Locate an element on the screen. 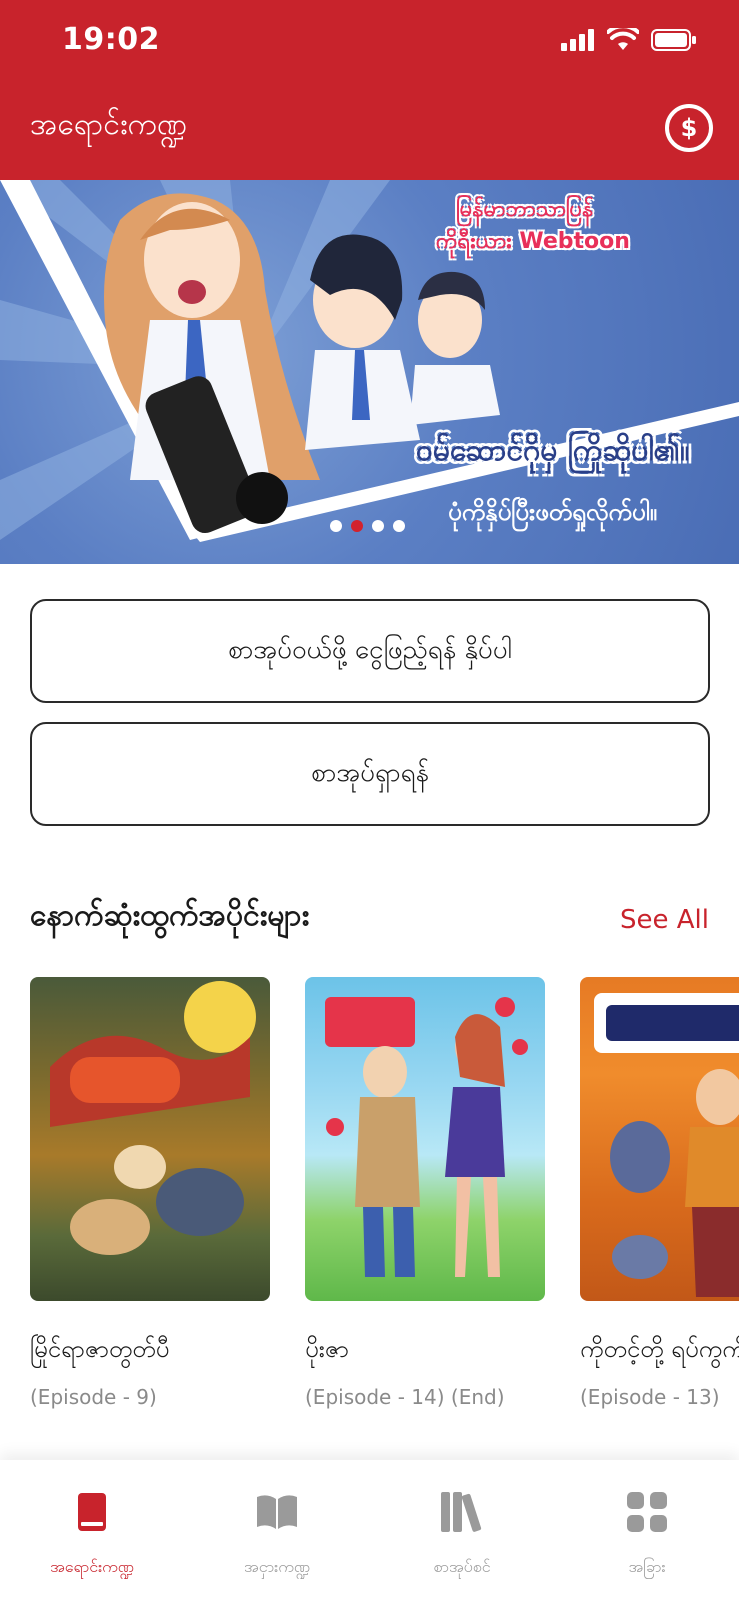 This screenshot has height=1600, width=739. book-card: ကိုတင့်တို့ ရပ်ကွက် (Episode - 13) is located at coordinates (659, 1193).